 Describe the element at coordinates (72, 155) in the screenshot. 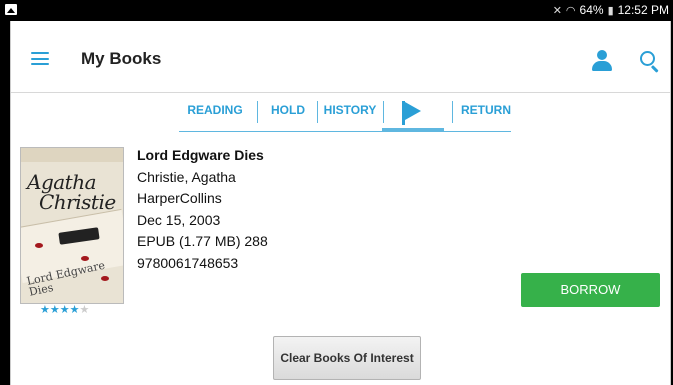

I see `cover-header` at that location.